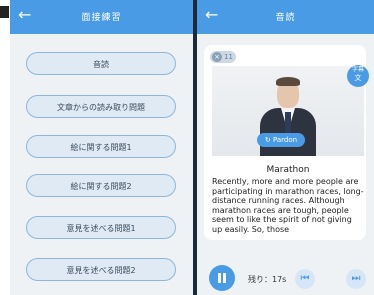  Describe the element at coordinates (285, 140) in the screenshot. I see `pardon-label: Pardon` at that location.